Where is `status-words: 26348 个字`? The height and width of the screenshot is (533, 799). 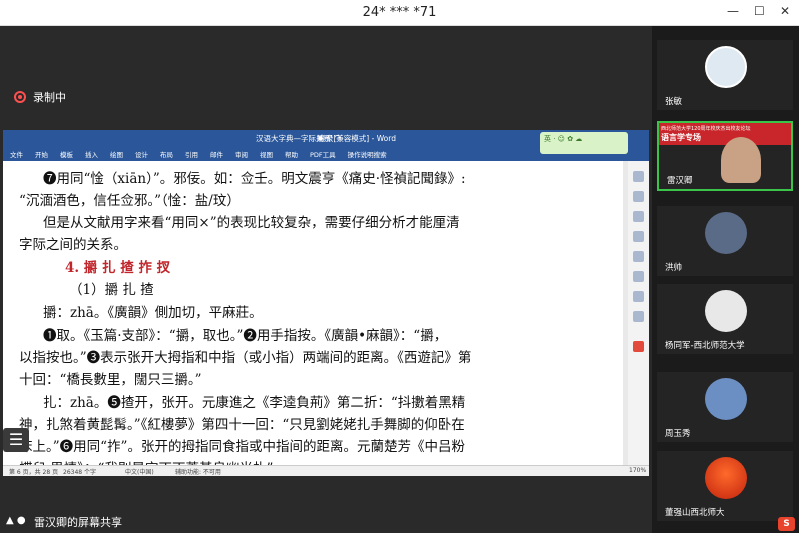 status-words: 26348 个字 is located at coordinates (79, 472).